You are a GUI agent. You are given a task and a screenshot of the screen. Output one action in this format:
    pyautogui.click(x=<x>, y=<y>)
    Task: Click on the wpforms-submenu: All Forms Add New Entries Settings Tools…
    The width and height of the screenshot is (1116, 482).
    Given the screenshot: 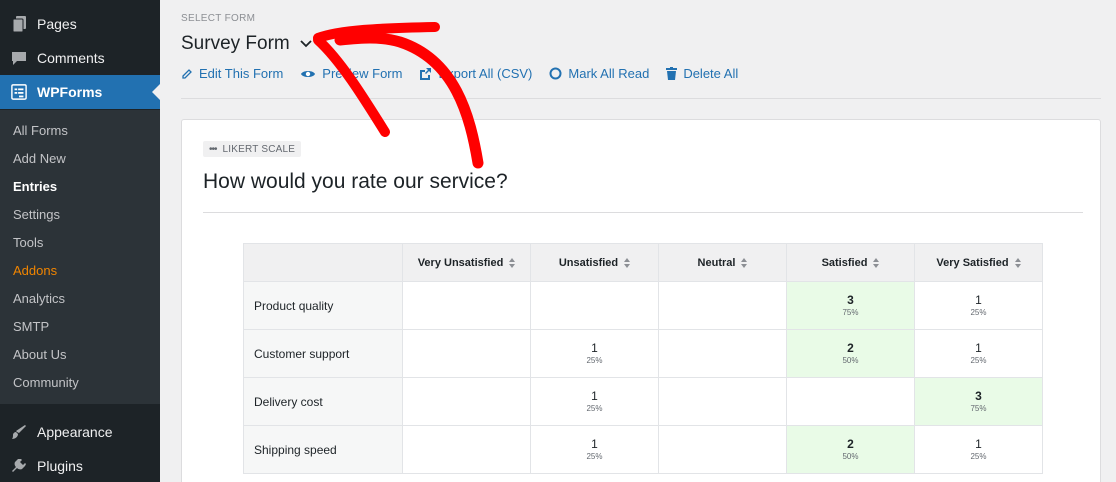 What is the action you would take?
    pyautogui.click(x=80, y=257)
    